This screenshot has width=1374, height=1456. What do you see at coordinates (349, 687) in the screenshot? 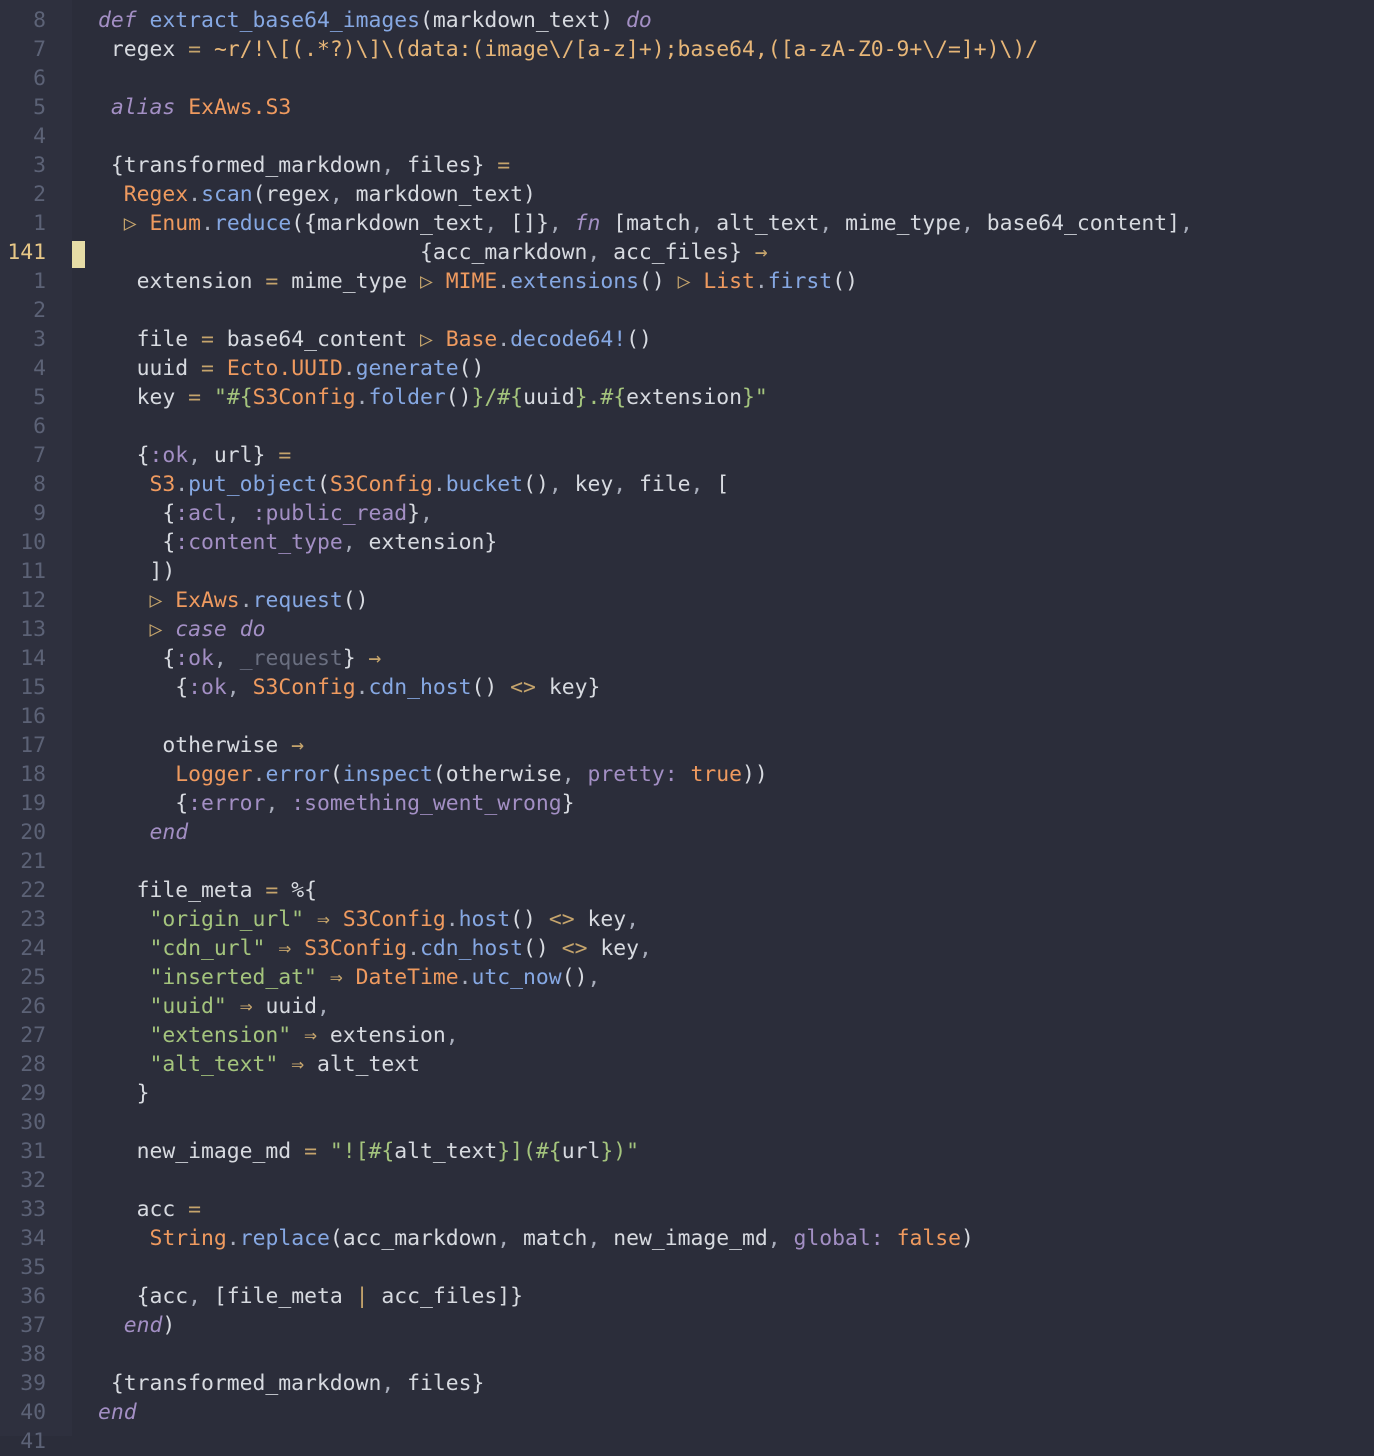
I see `code-line: {:ok, S3Config.cdn_host() <> key}` at bounding box center [349, 687].